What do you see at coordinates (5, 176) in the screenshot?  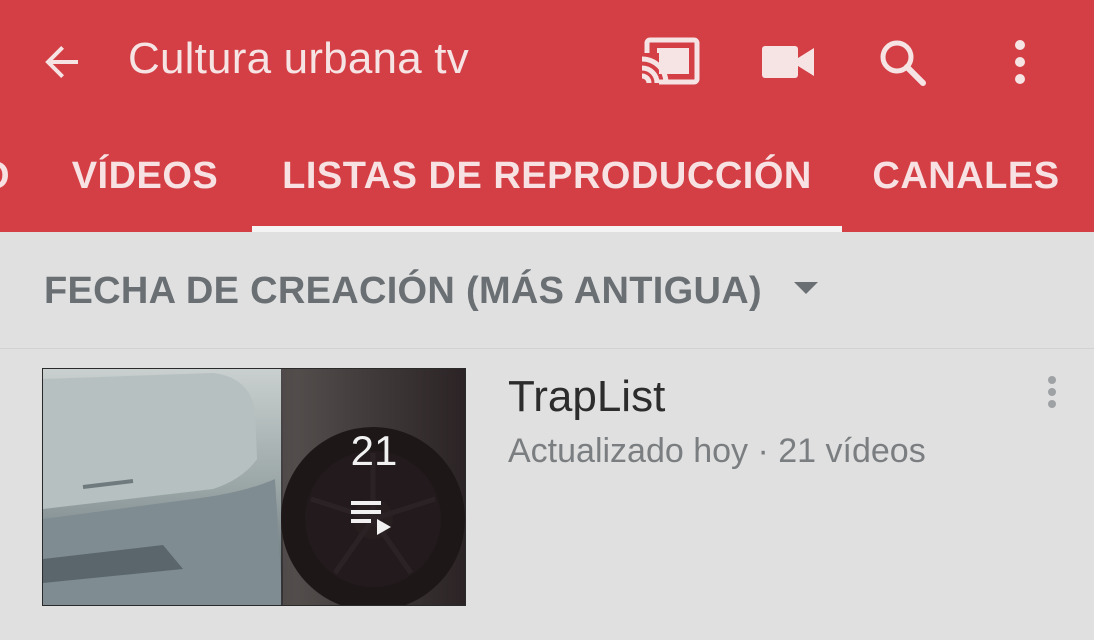 I see `tab-partial: O` at bounding box center [5, 176].